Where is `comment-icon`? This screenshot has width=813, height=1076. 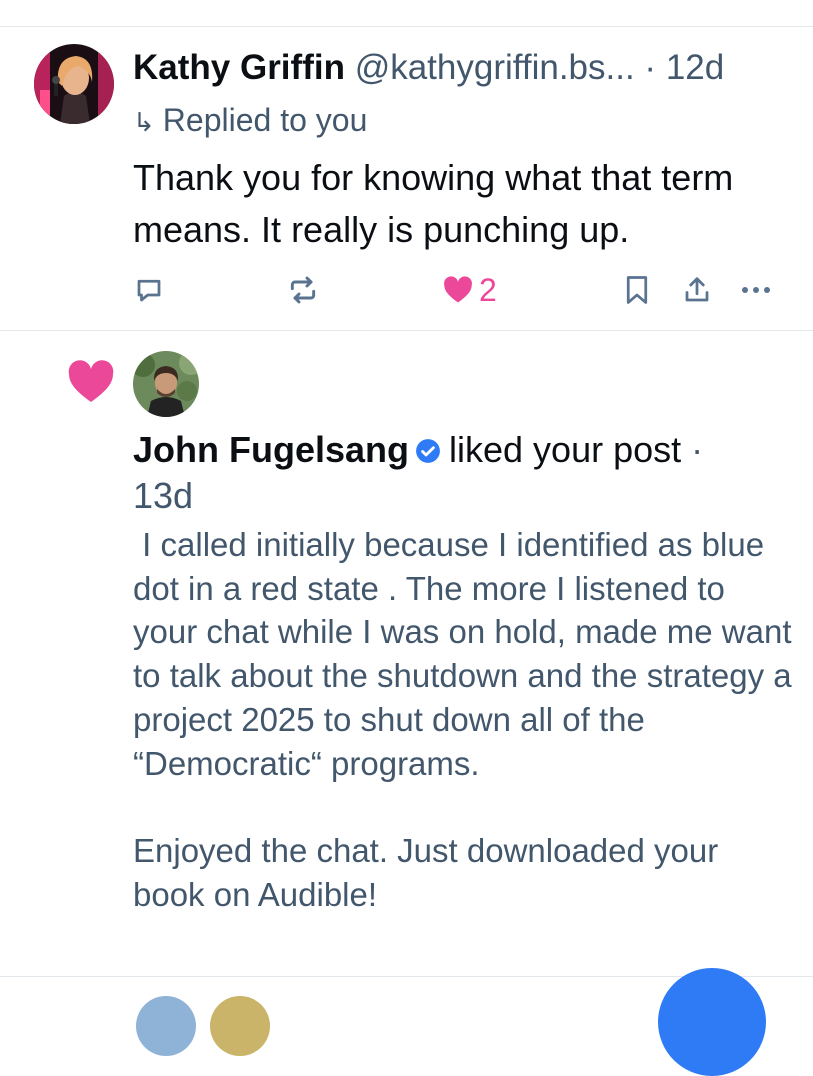
comment-icon is located at coordinates (149, 290).